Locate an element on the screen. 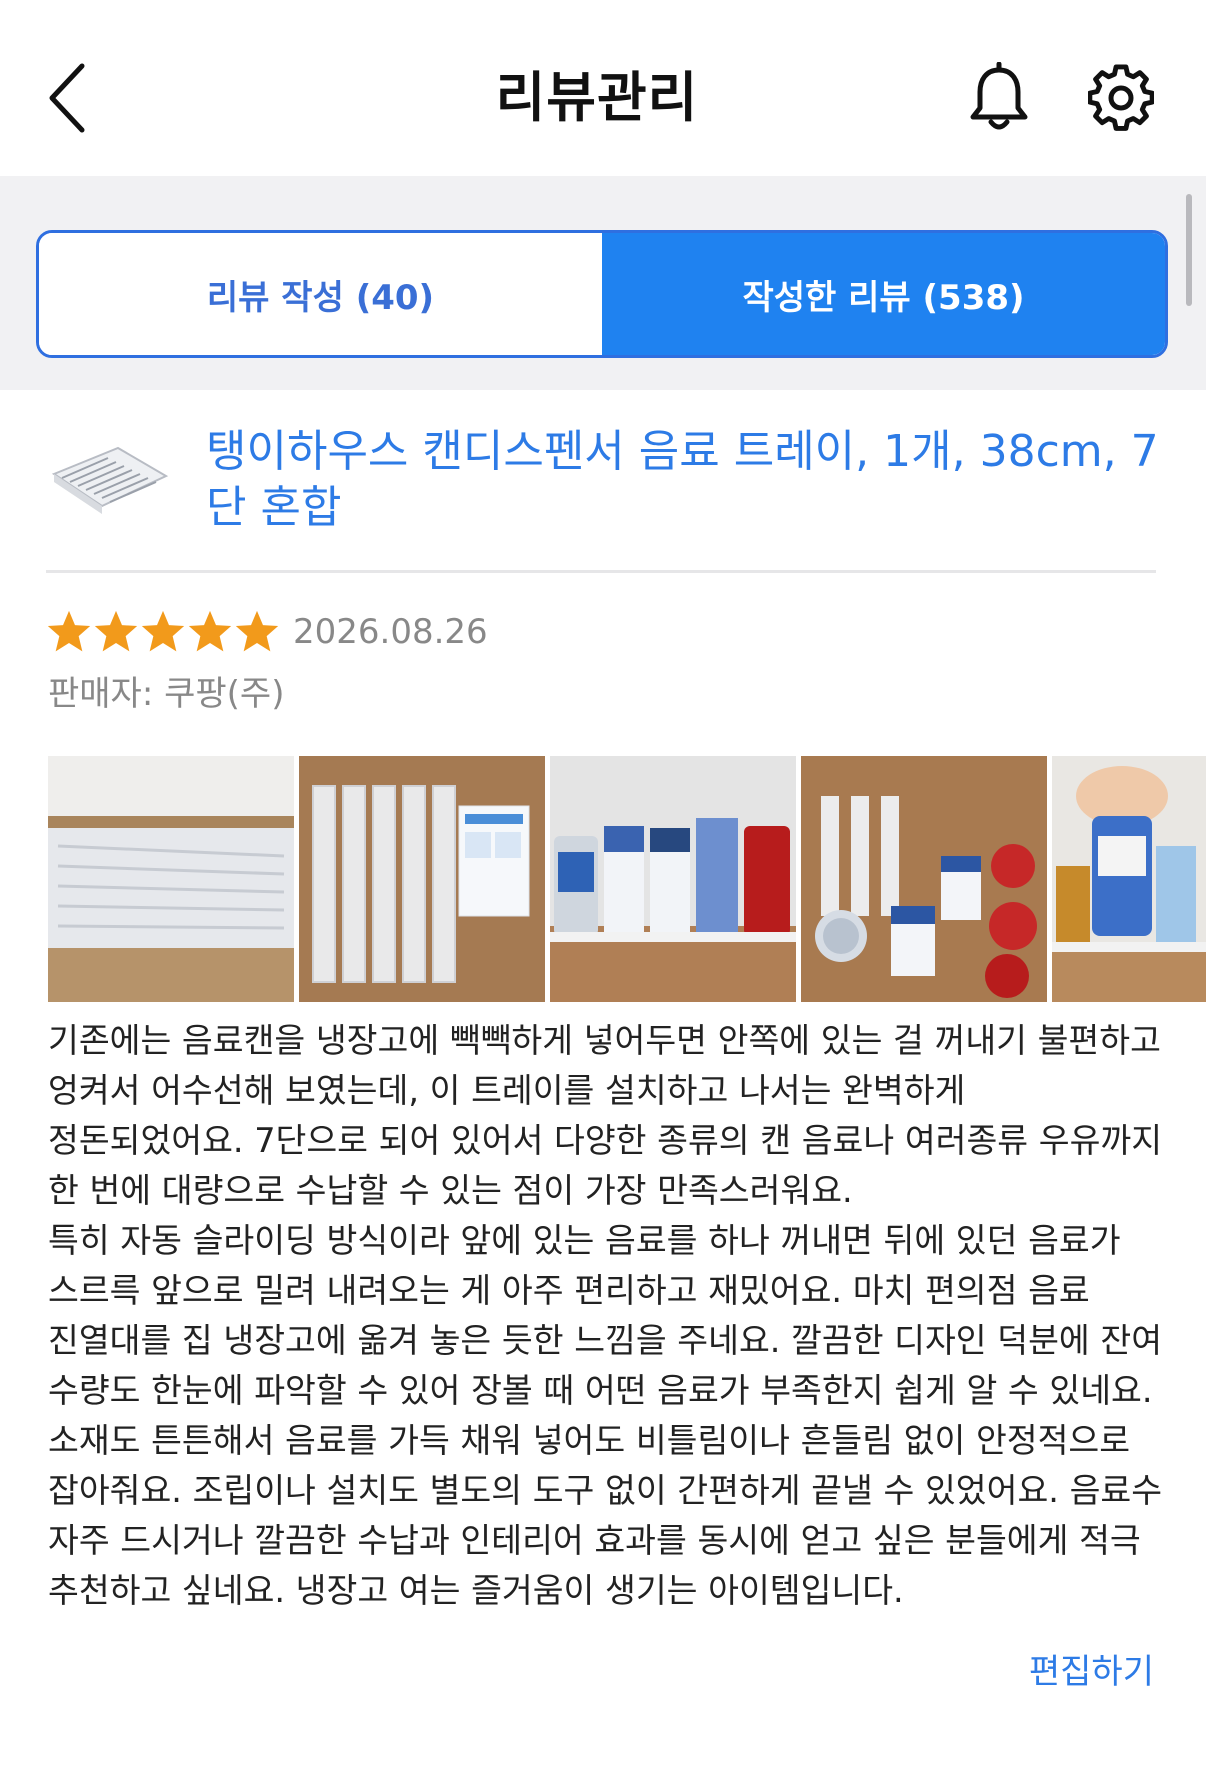  review-tab-bar: 리뷰 작성 (40) 작성한 리뷰 (538) is located at coordinates (603, 283).